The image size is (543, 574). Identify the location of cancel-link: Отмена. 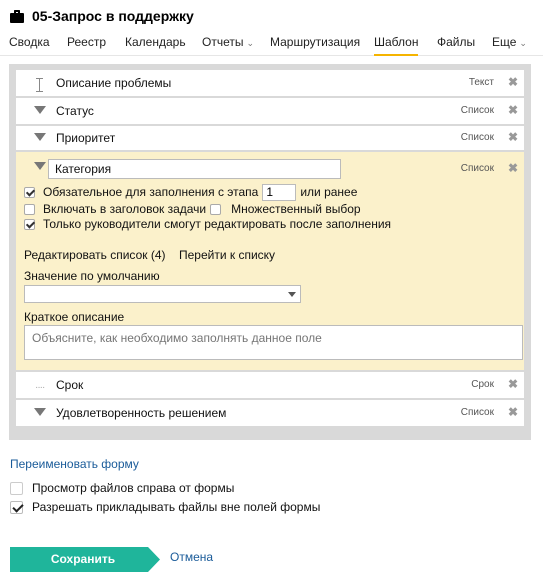
(191, 557).